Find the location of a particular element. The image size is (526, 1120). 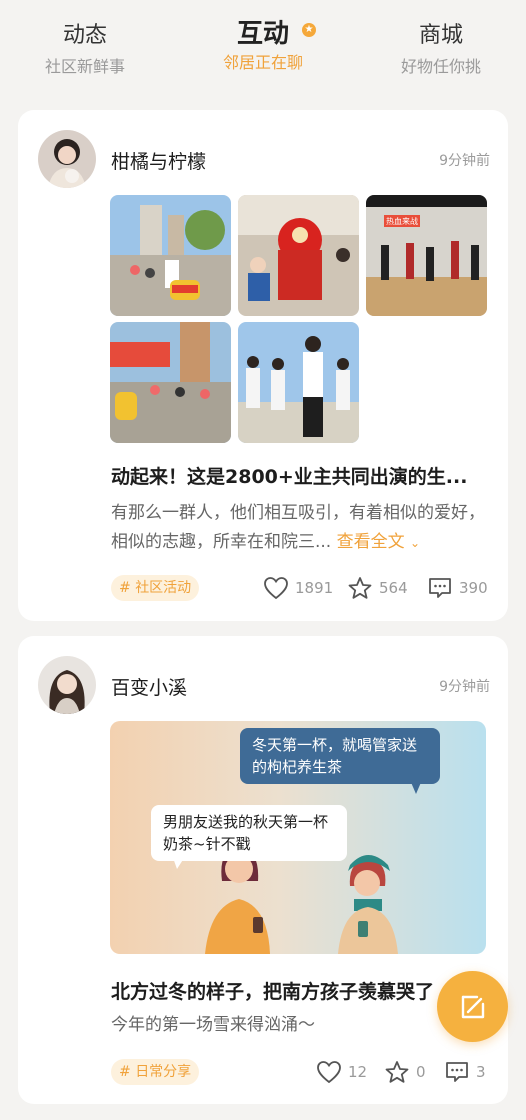

chevron-down-icon: ⌄ is located at coordinates (415, 543).